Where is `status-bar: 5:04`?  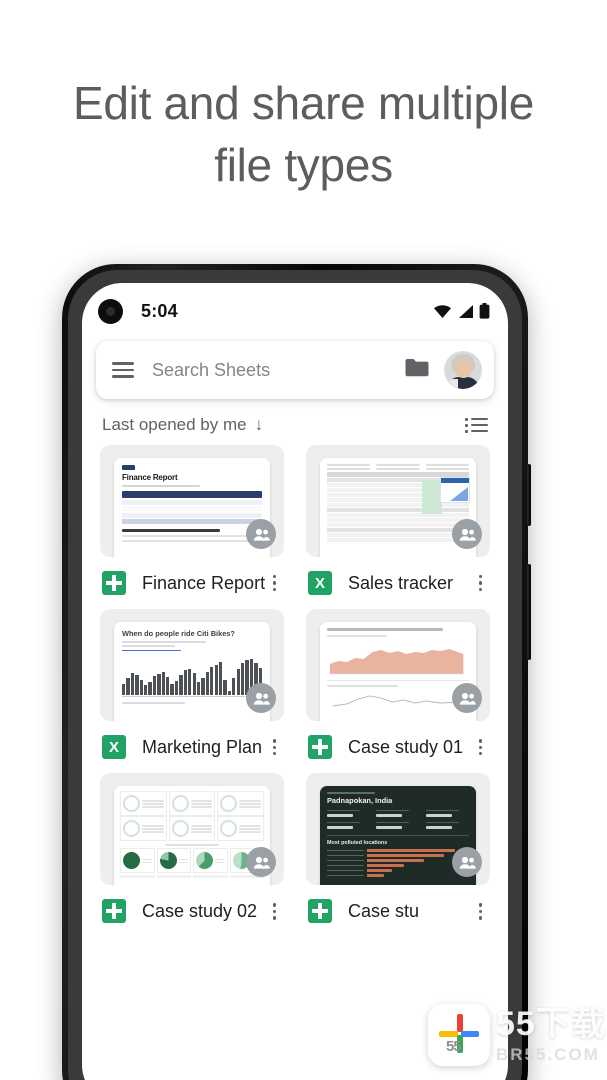 status-bar: 5:04 is located at coordinates (295, 311).